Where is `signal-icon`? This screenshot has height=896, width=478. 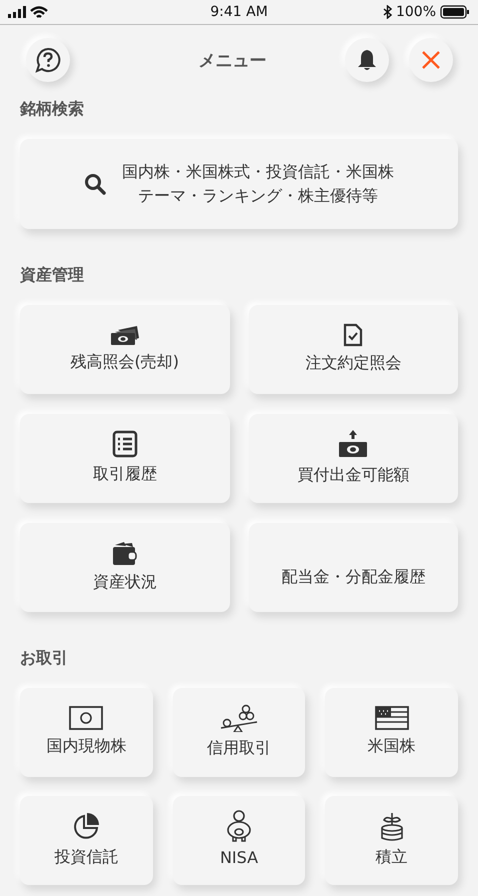 signal-icon is located at coordinates (17, 12).